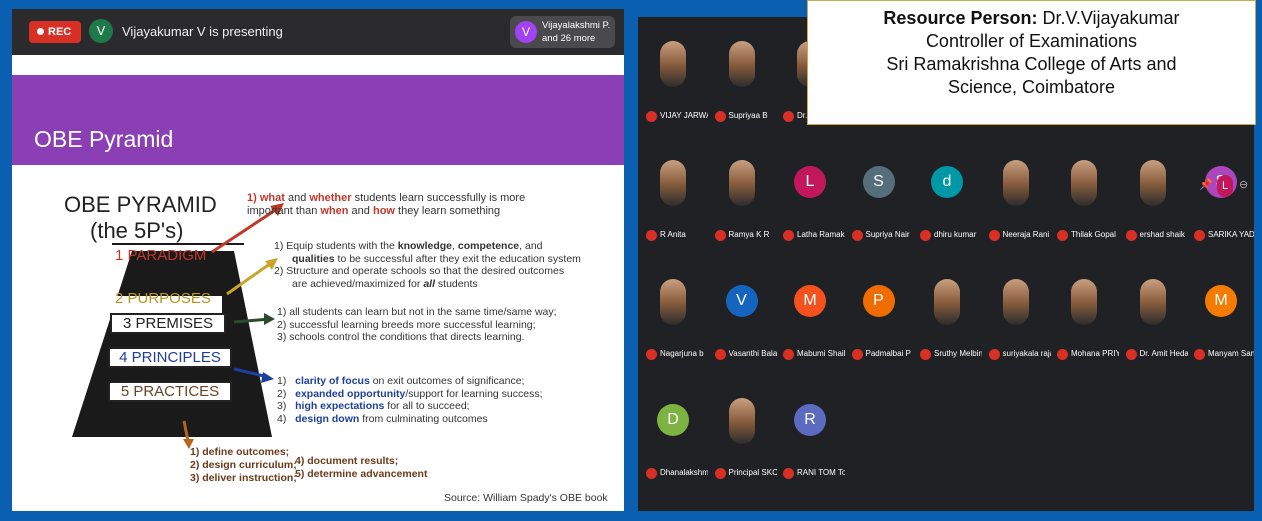 This screenshot has height=521, width=1262. I want to click on note-text: they learn something, so click(447, 211).